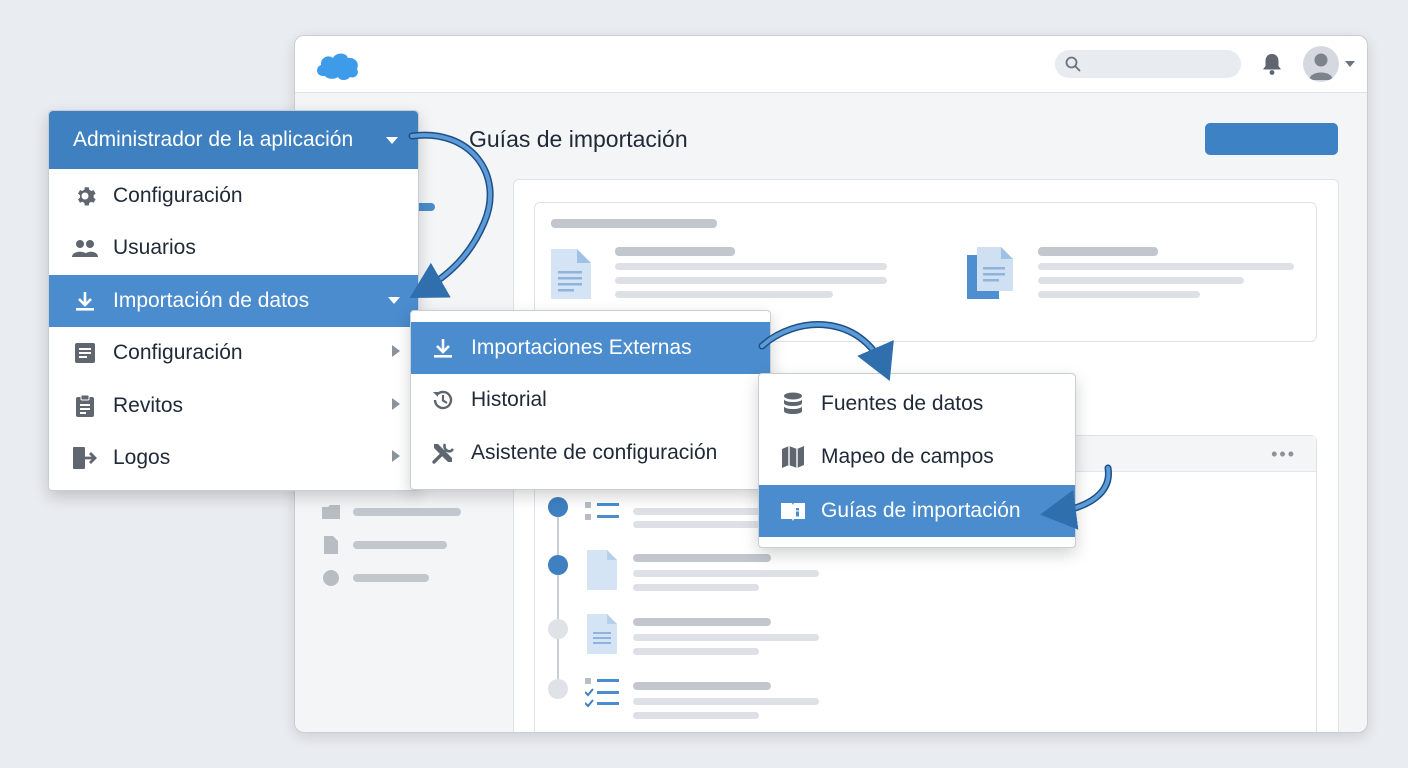 Image resolution: width=1408 pixels, height=768 pixels. Describe the element at coordinates (233, 406) in the screenshot. I see `admin-menu-item-revitos: Revitos` at that location.